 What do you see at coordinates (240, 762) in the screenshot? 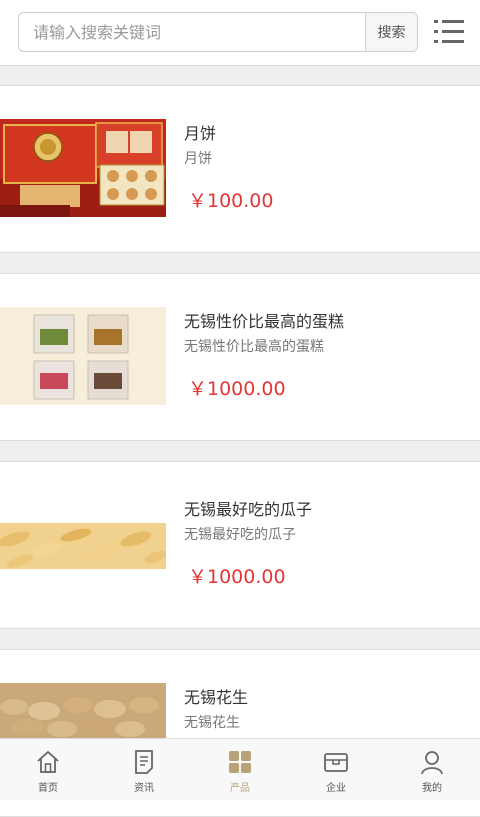
I see `grid-icon` at bounding box center [240, 762].